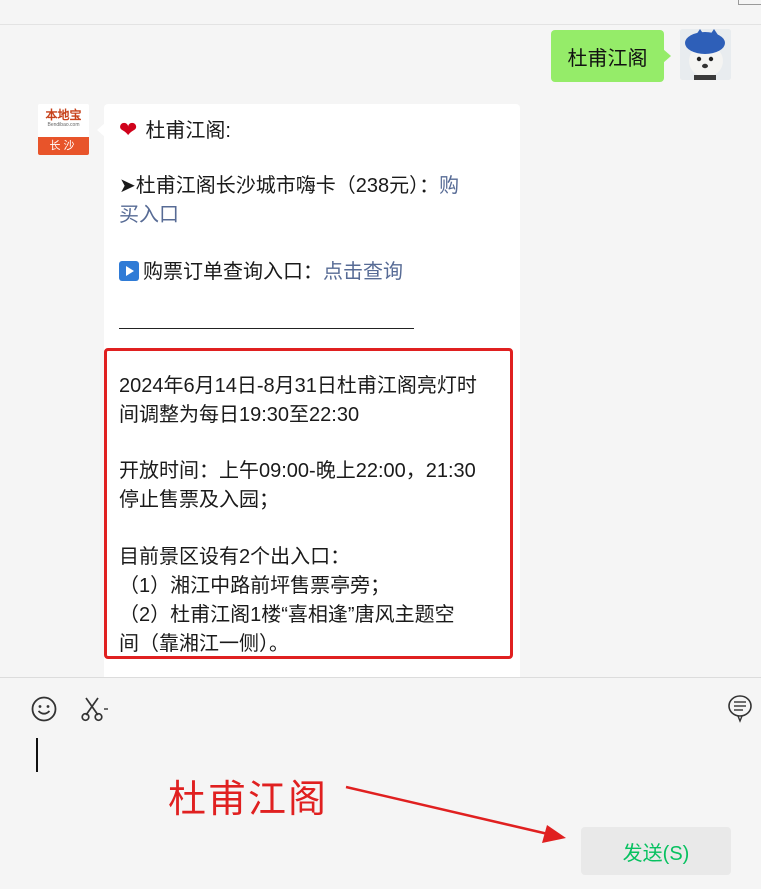 The height and width of the screenshot is (889, 761). What do you see at coordinates (63, 146) in the screenshot?
I see `logo-city-band: 长沙` at bounding box center [63, 146].